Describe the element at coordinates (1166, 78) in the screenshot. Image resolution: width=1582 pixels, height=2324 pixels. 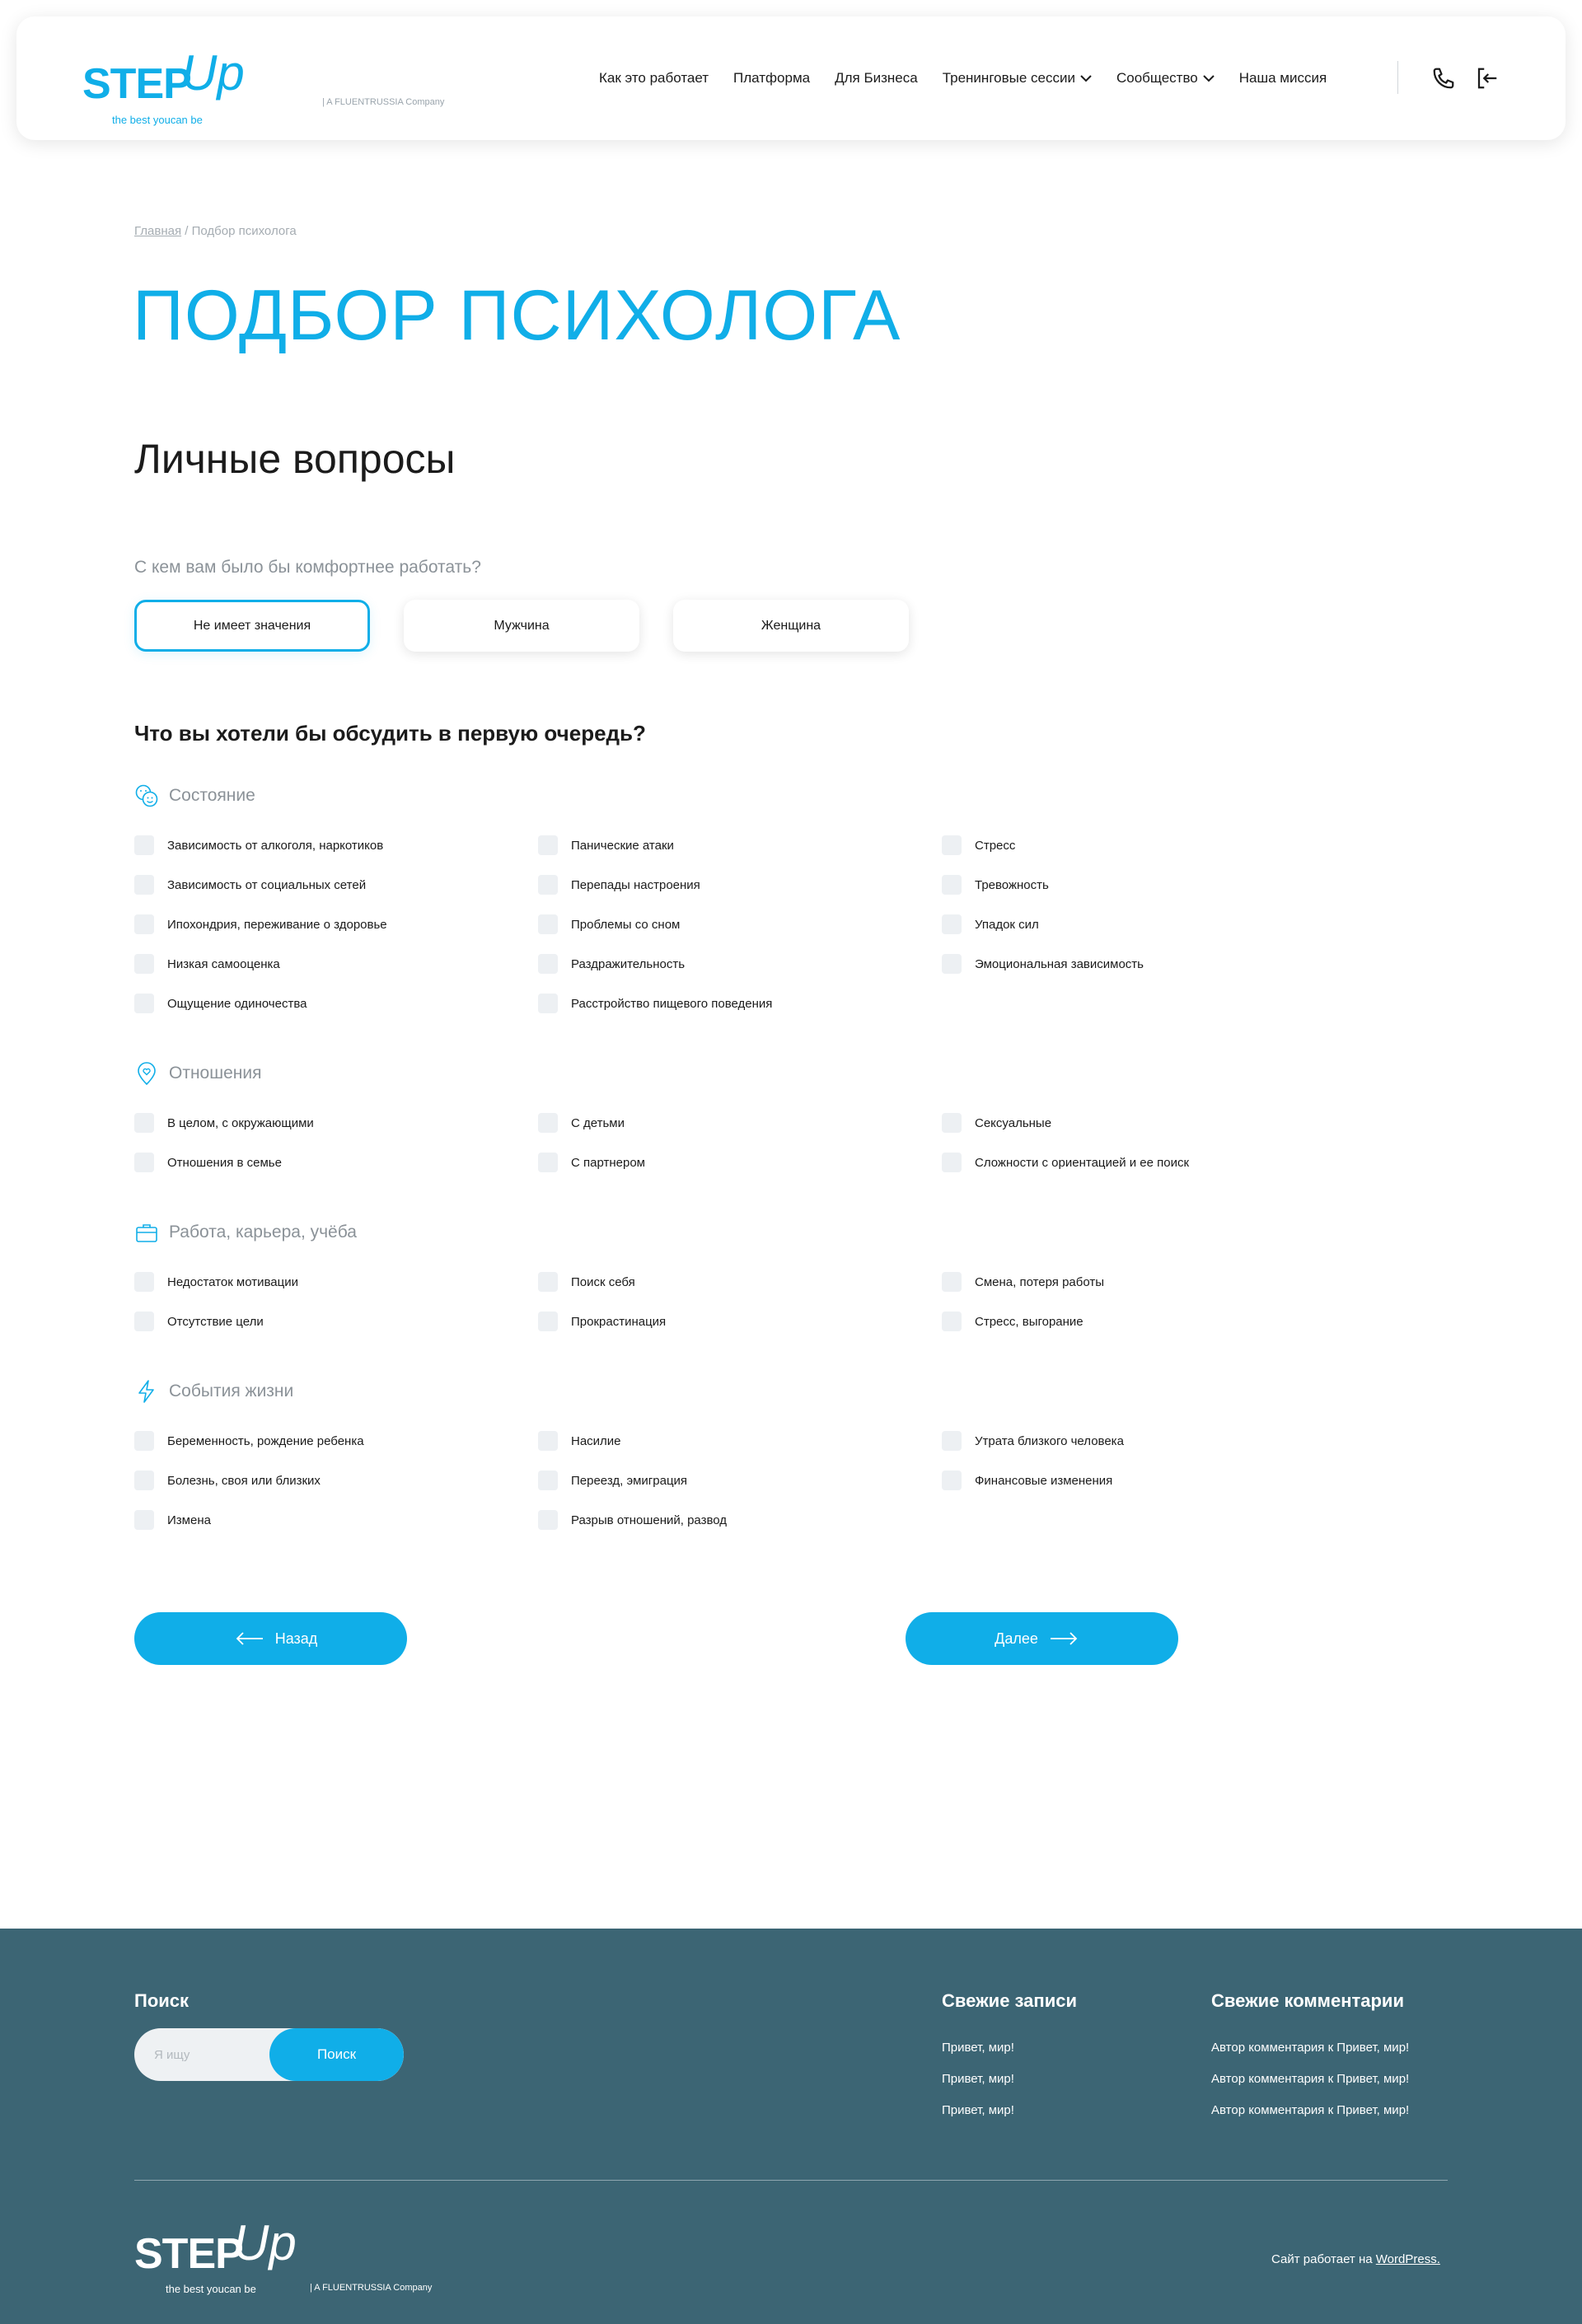
I see `nav-community: Сообщество` at that location.